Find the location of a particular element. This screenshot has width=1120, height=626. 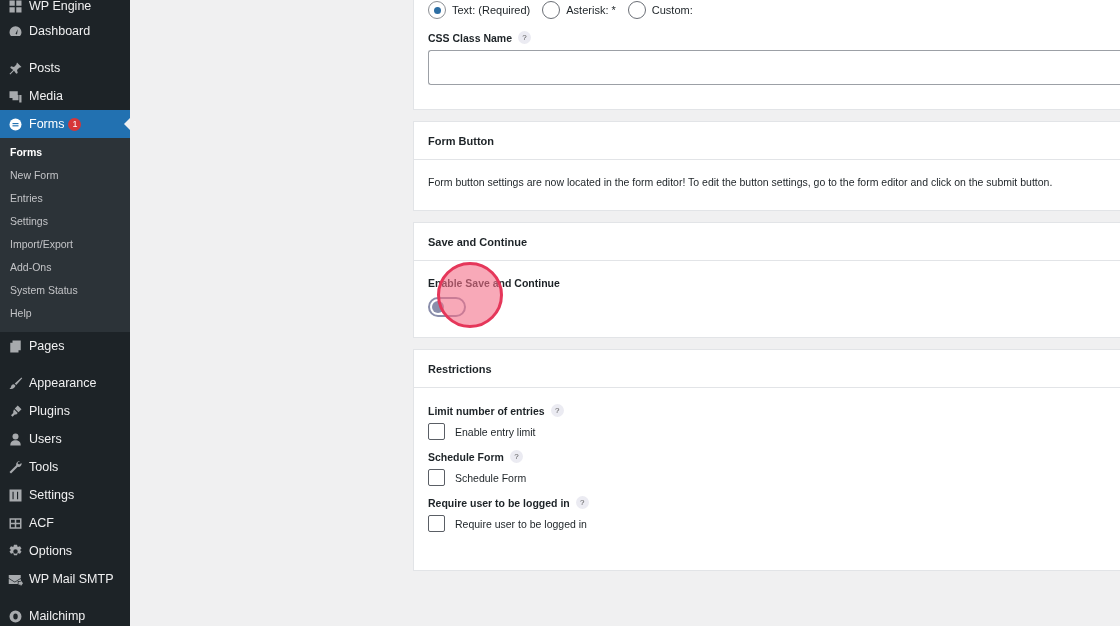

submenu-item: Forms is located at coordinates (65, 155).